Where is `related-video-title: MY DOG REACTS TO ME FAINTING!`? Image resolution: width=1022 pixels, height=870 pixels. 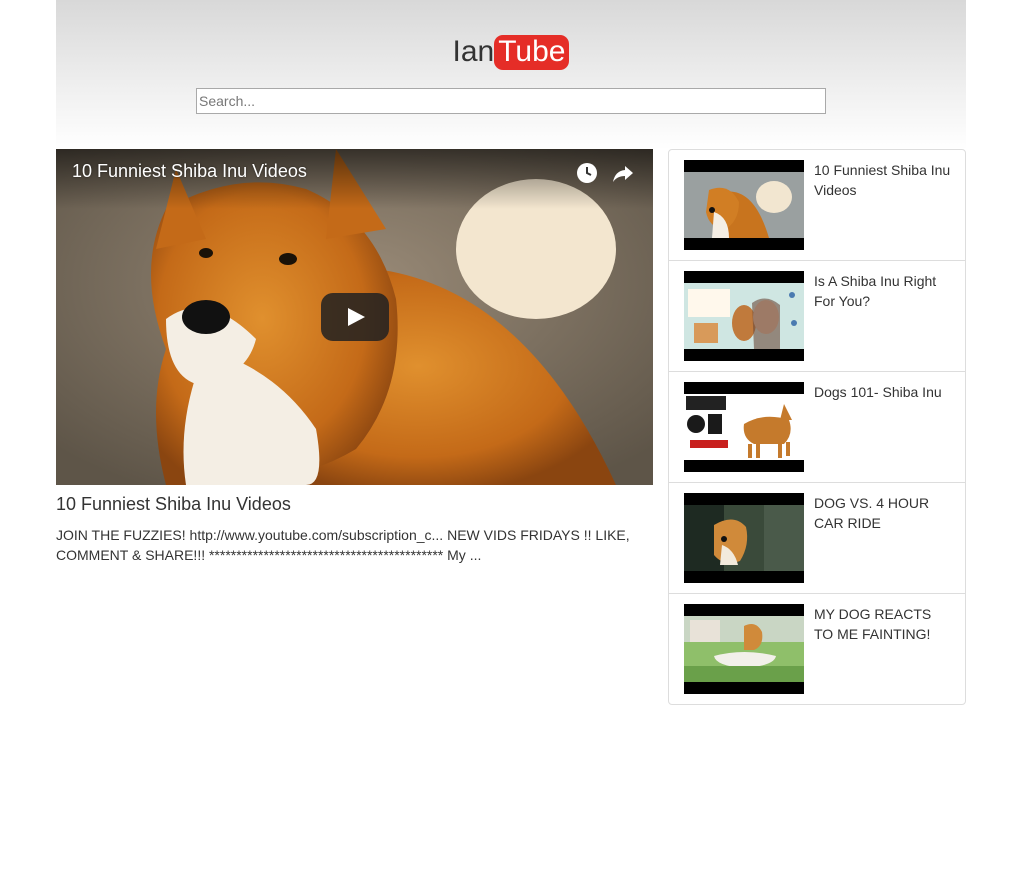
related-video-title: MY DOG REACTS TO ME FAINTING! is located at coordinates (884, 624).